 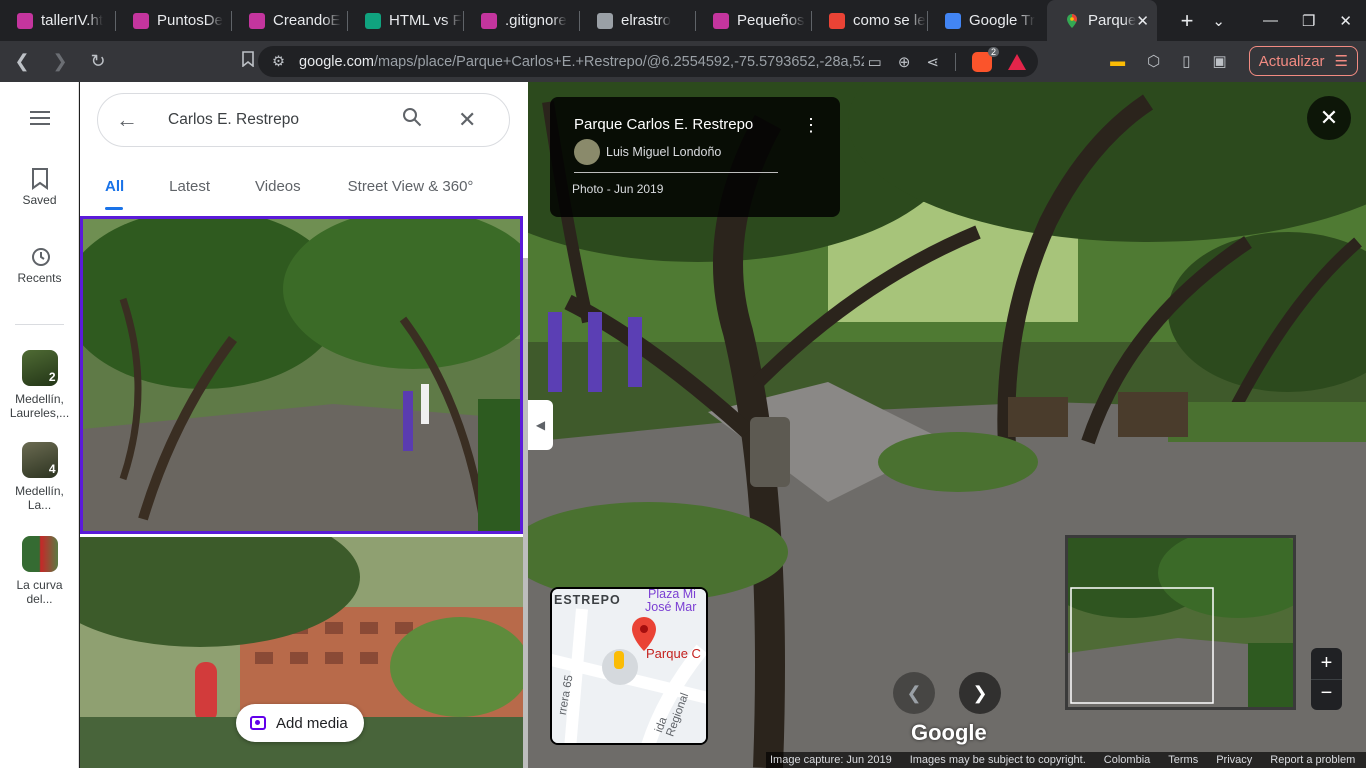 I want to click on recent-thumbnail: 4, so click(x=39, y=460).